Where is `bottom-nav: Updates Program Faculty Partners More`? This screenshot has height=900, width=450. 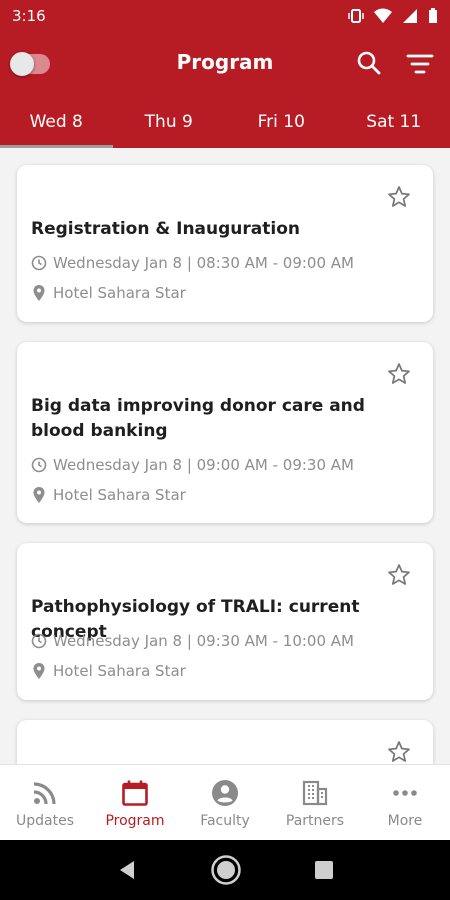
bottom-nav: Updates Program Faculty Partners More is located at coordinates (225, 802).